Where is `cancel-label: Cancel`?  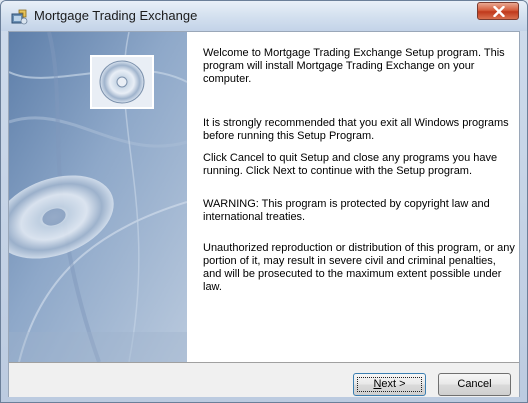
cancel-label: Cancel is located at coordinates (474, 384).